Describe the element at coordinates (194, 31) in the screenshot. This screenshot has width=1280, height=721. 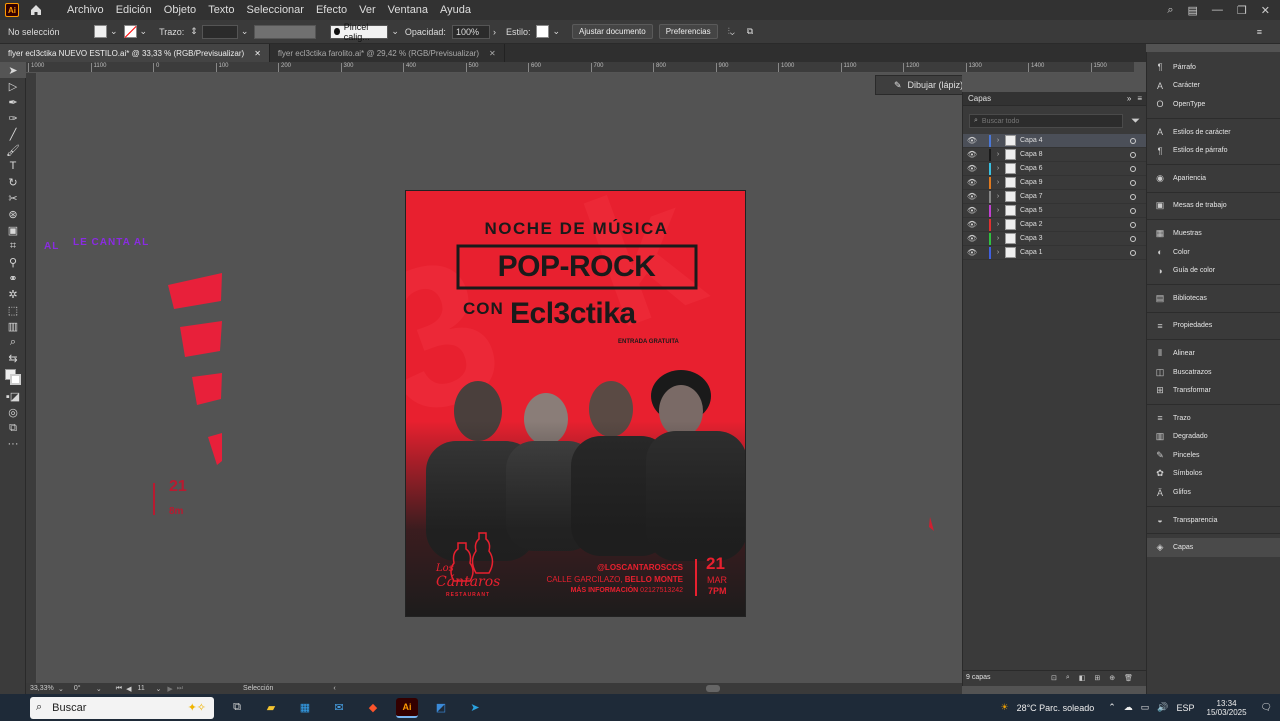
I see `stepper-icon: ⇕` at that location.